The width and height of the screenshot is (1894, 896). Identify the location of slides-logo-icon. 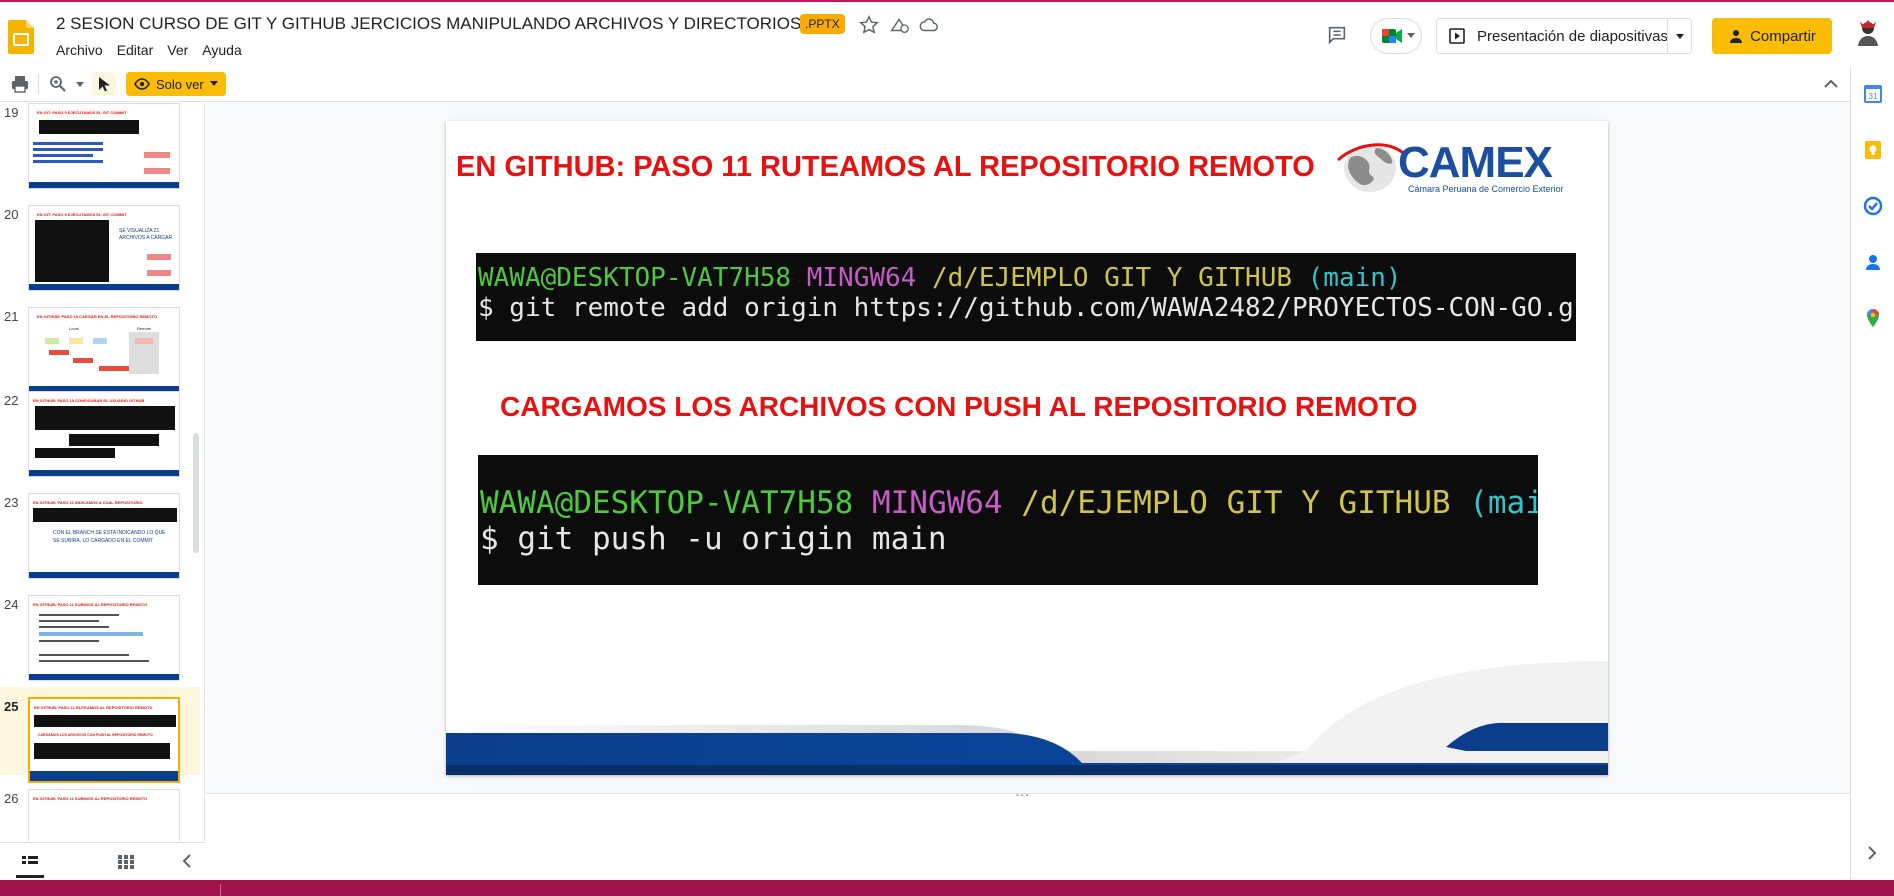
(21, 37).